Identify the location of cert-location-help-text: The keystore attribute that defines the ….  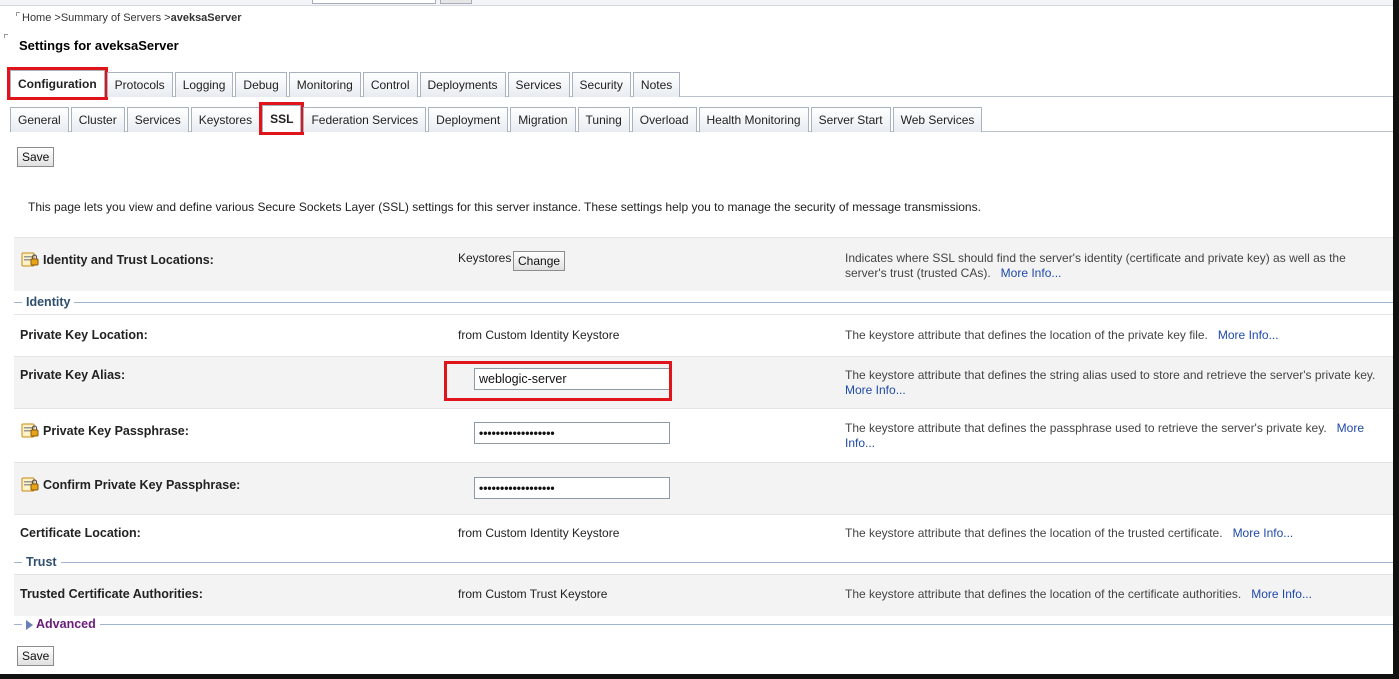
(1034, 533).